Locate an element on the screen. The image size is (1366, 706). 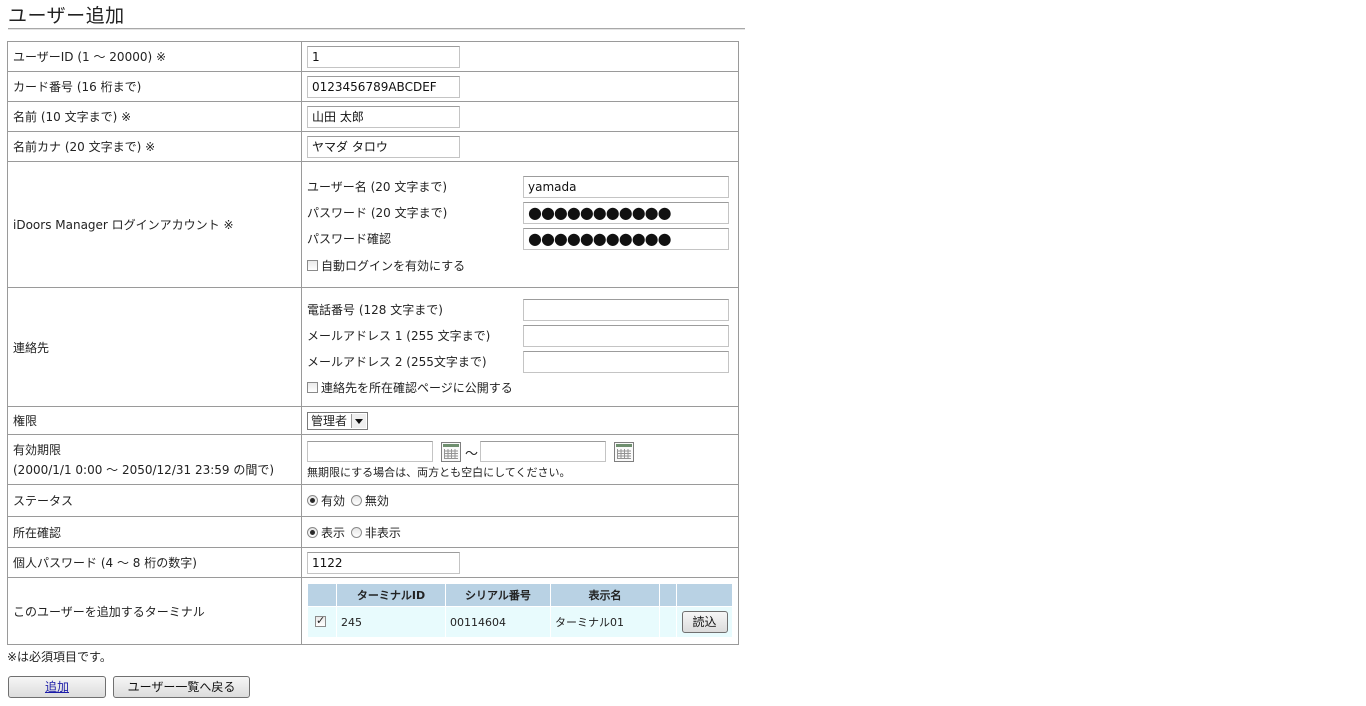
name-input is located at coordinates (383, 116).